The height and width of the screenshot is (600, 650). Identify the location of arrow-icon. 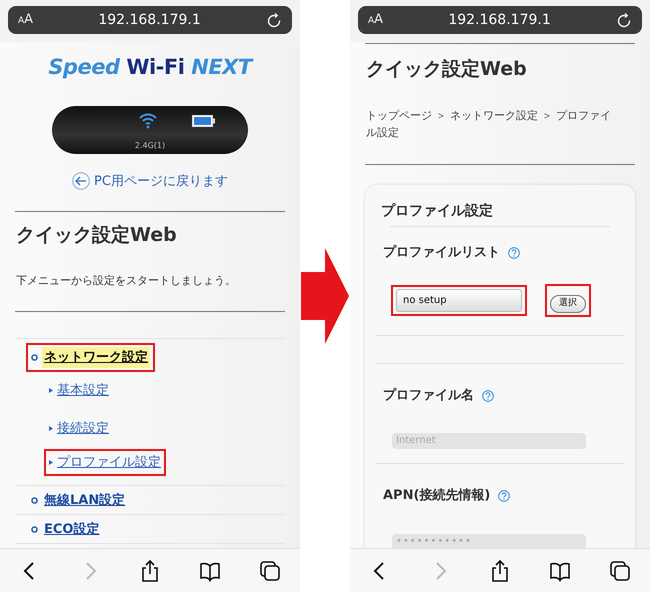
(325, 296).